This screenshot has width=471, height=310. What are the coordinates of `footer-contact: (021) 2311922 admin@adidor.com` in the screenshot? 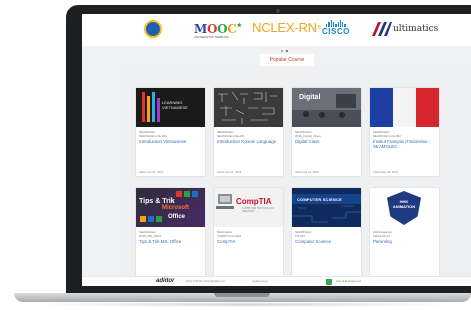 It's located at (206, 281).